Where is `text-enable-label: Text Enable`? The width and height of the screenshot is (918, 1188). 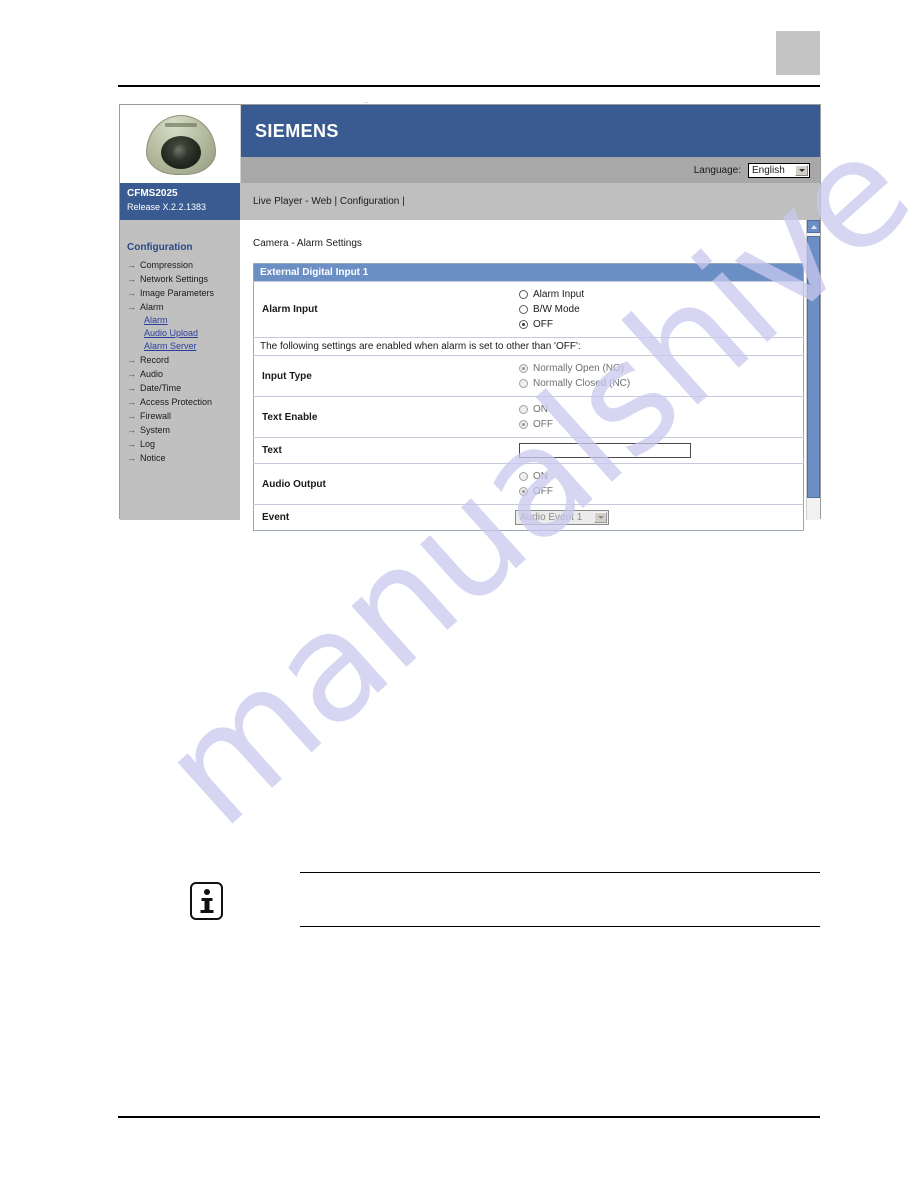 text-enable-label: Text Enable is located at coordinates (357, 417).